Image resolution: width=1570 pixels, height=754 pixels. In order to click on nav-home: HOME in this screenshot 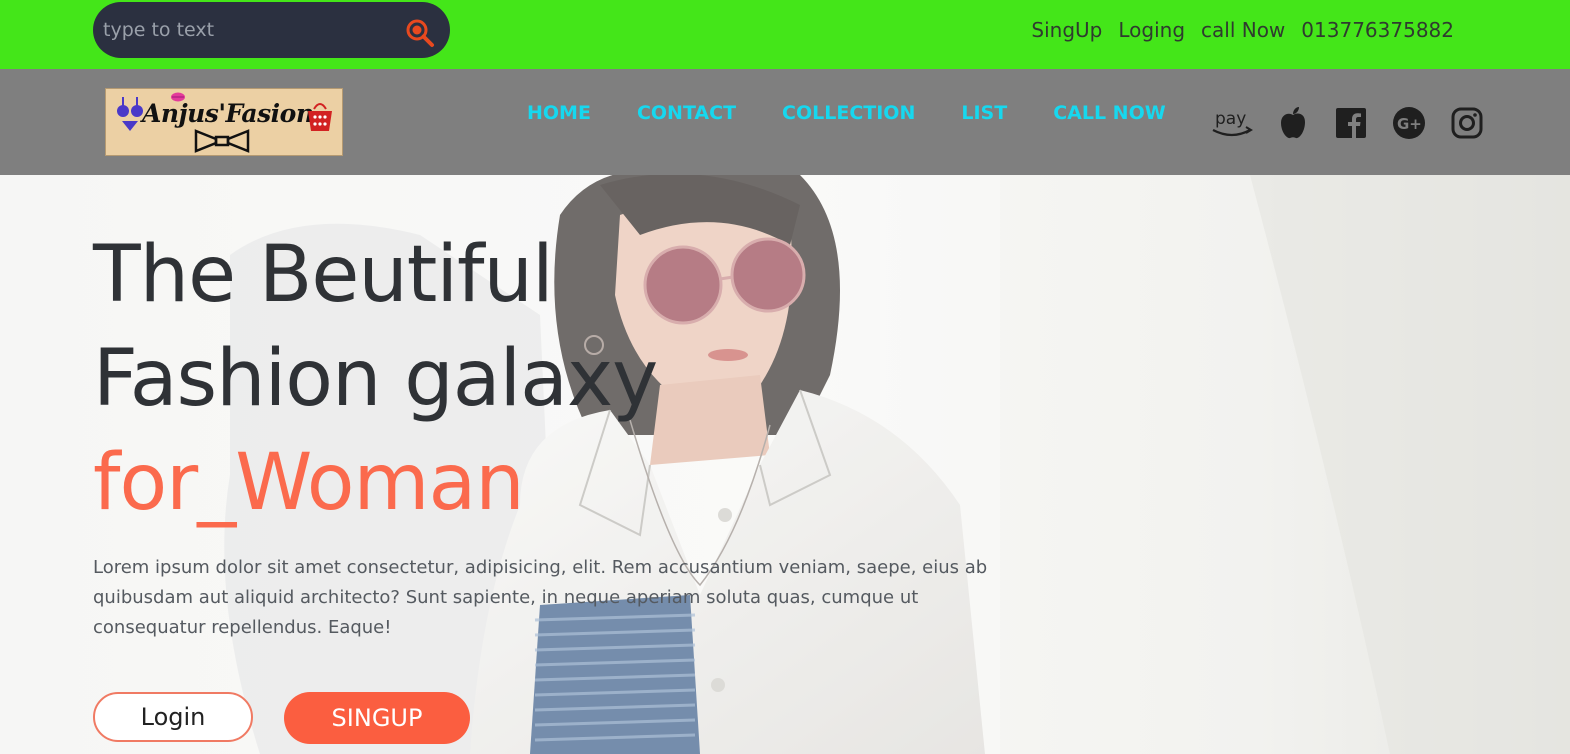, I will do `click(559, 113)`.